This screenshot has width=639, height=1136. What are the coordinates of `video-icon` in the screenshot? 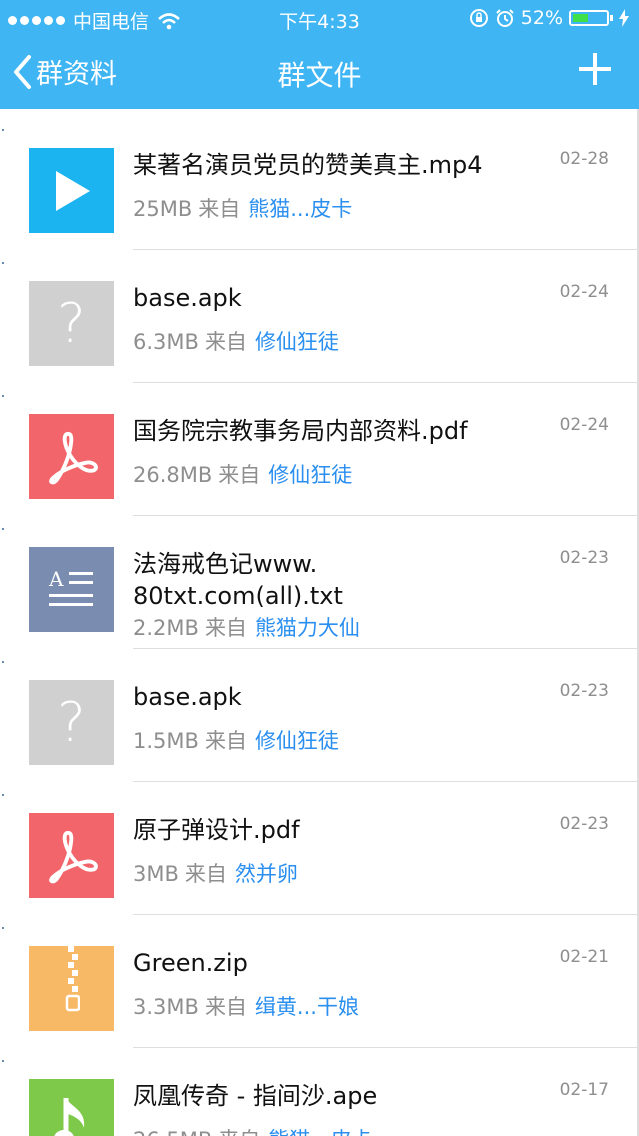 It's located at (71, 190).